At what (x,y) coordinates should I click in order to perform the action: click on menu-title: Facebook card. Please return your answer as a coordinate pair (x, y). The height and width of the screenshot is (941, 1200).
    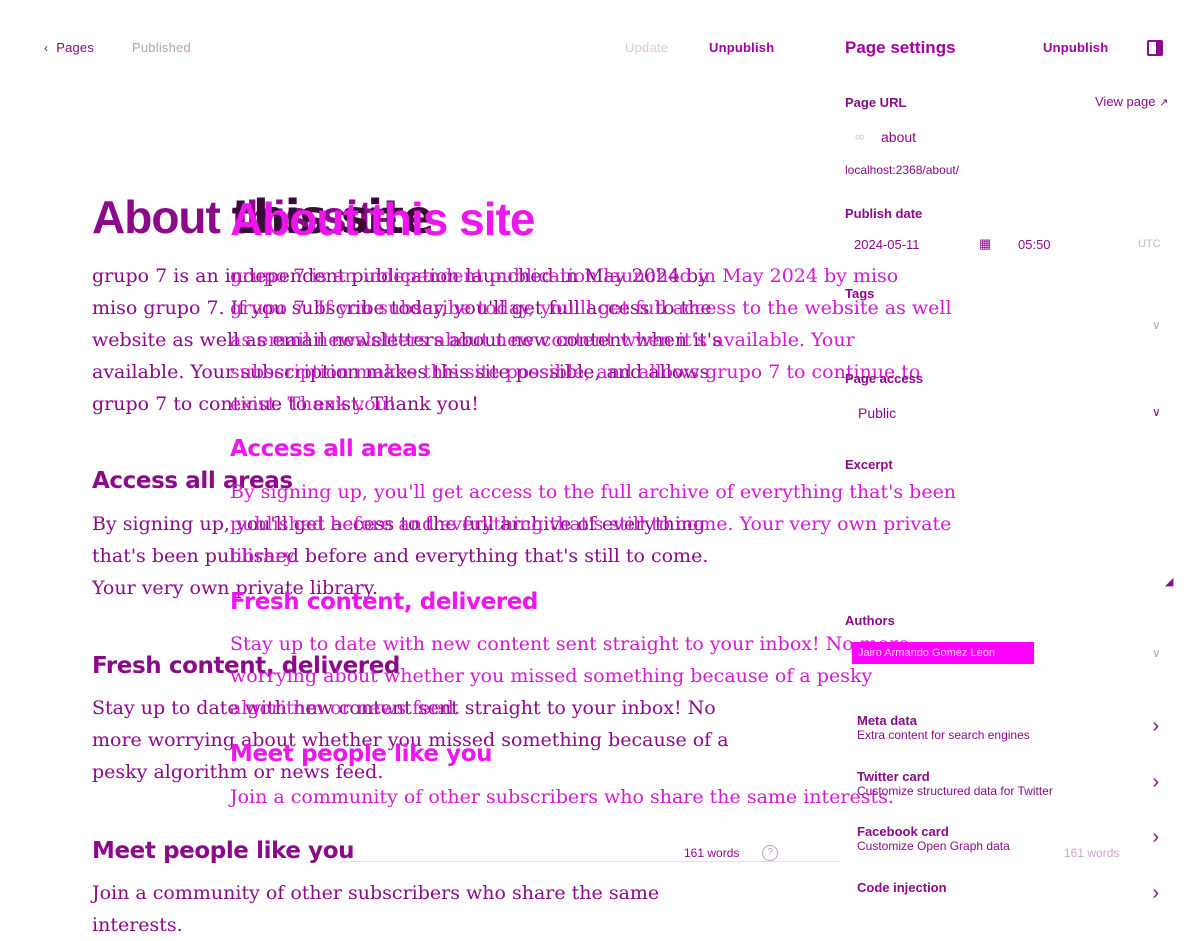
    Looking at the image, I should click on (903, 831).